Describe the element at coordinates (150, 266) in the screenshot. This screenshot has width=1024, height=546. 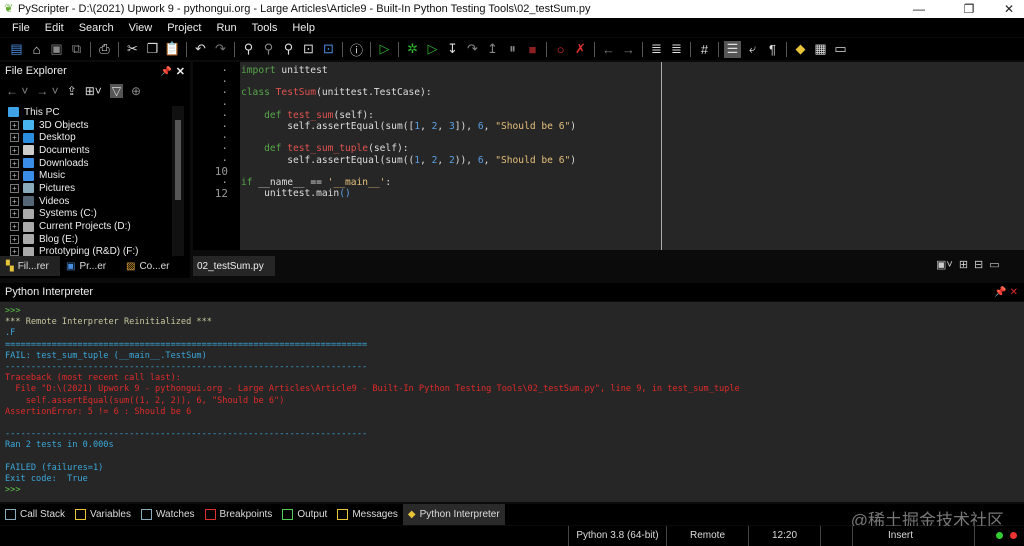
I see `tab-code-explorer: ▨ Co...er` at that location.